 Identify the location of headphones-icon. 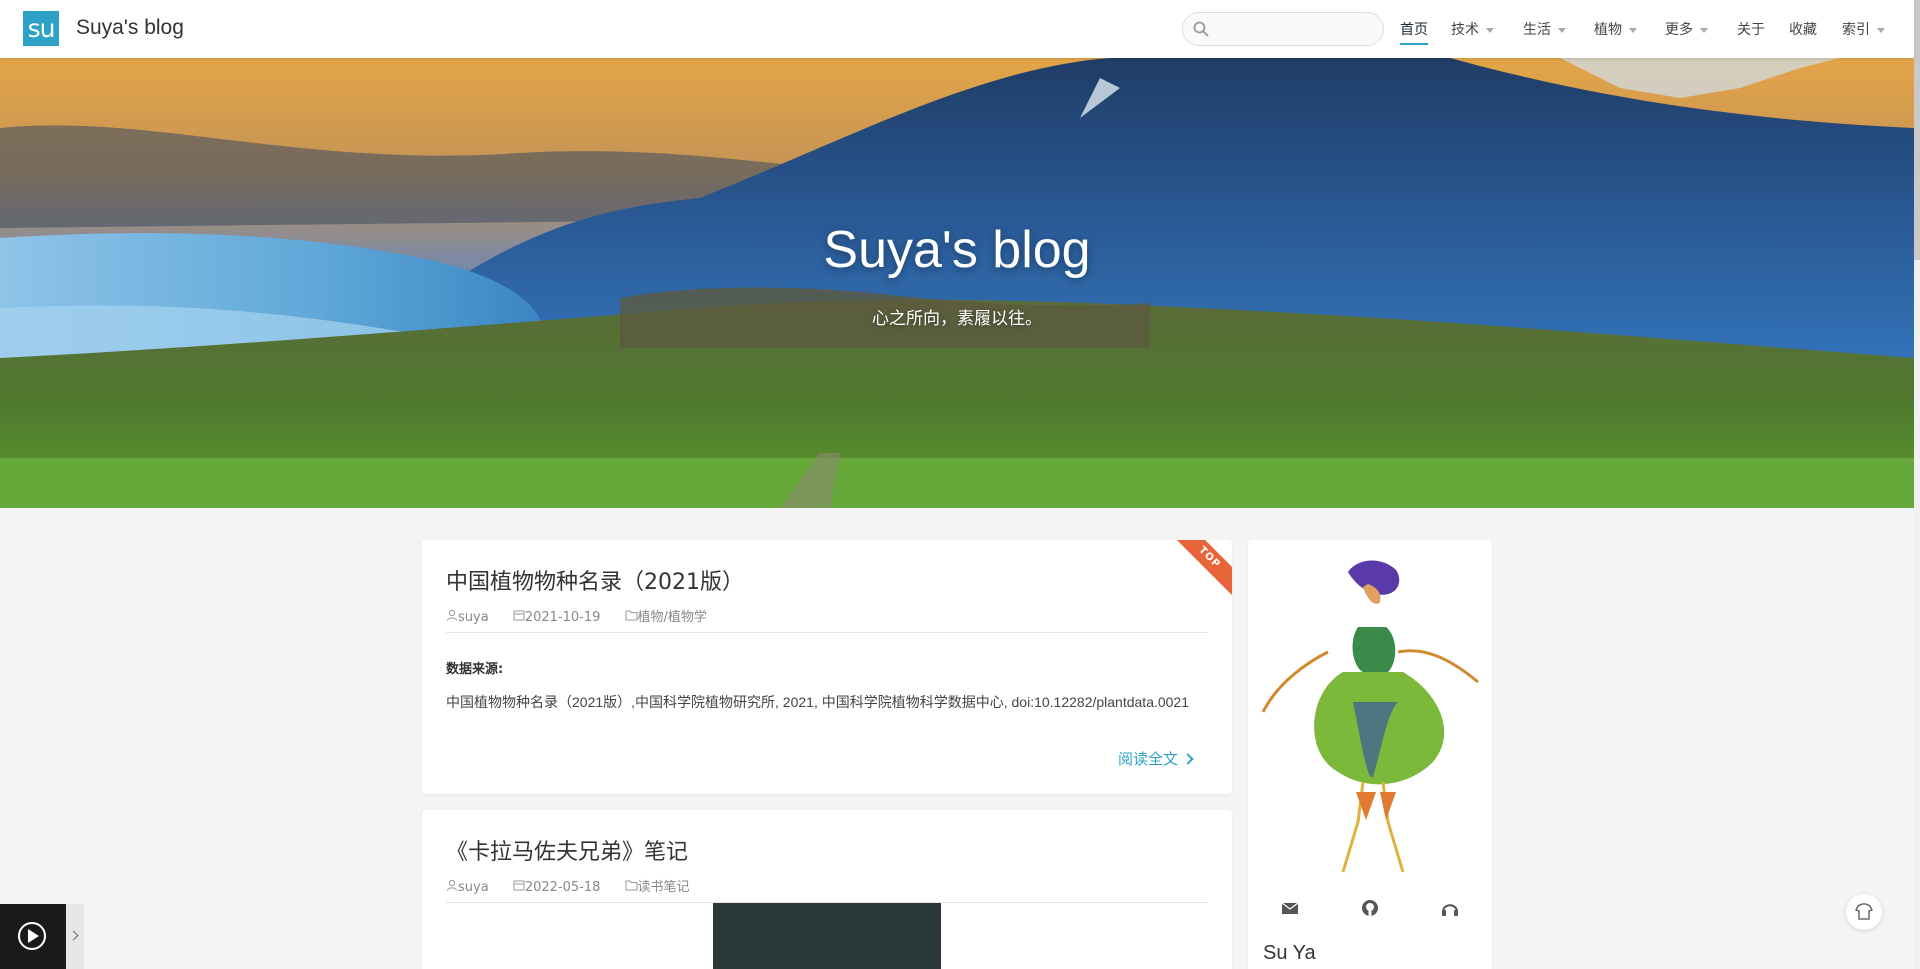
(1450, 908).